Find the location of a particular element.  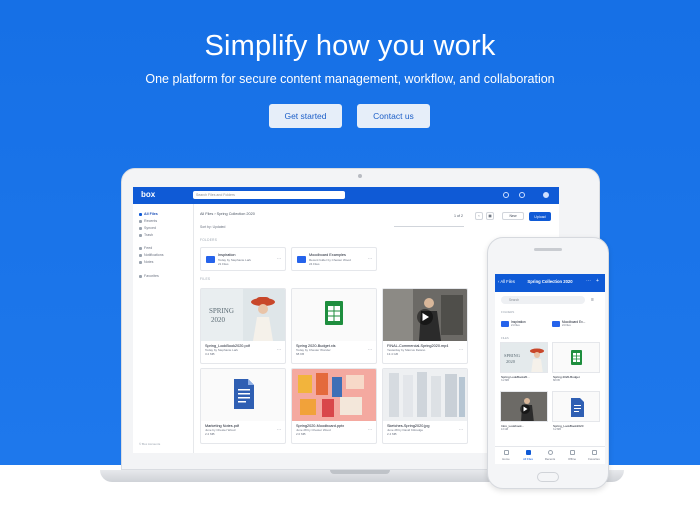

file-details: June by Chester Wood 2.2 MB is located at coordinates (220, 432).